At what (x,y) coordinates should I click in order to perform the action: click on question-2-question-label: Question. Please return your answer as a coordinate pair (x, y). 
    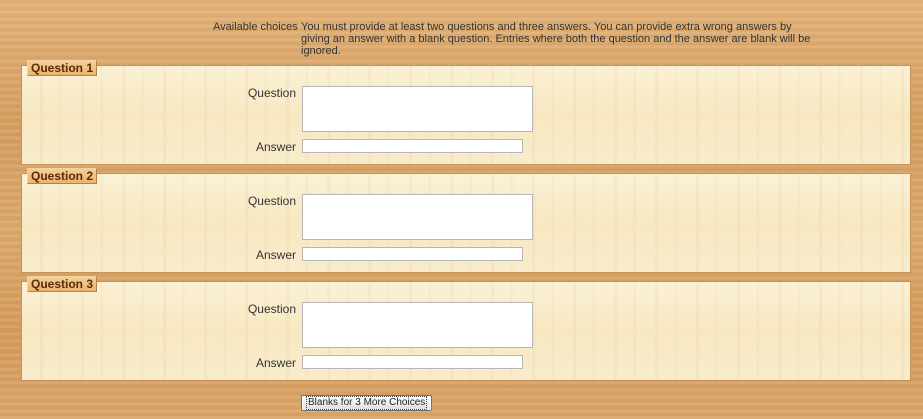
    Looking at the image, I should click on (271, 201).